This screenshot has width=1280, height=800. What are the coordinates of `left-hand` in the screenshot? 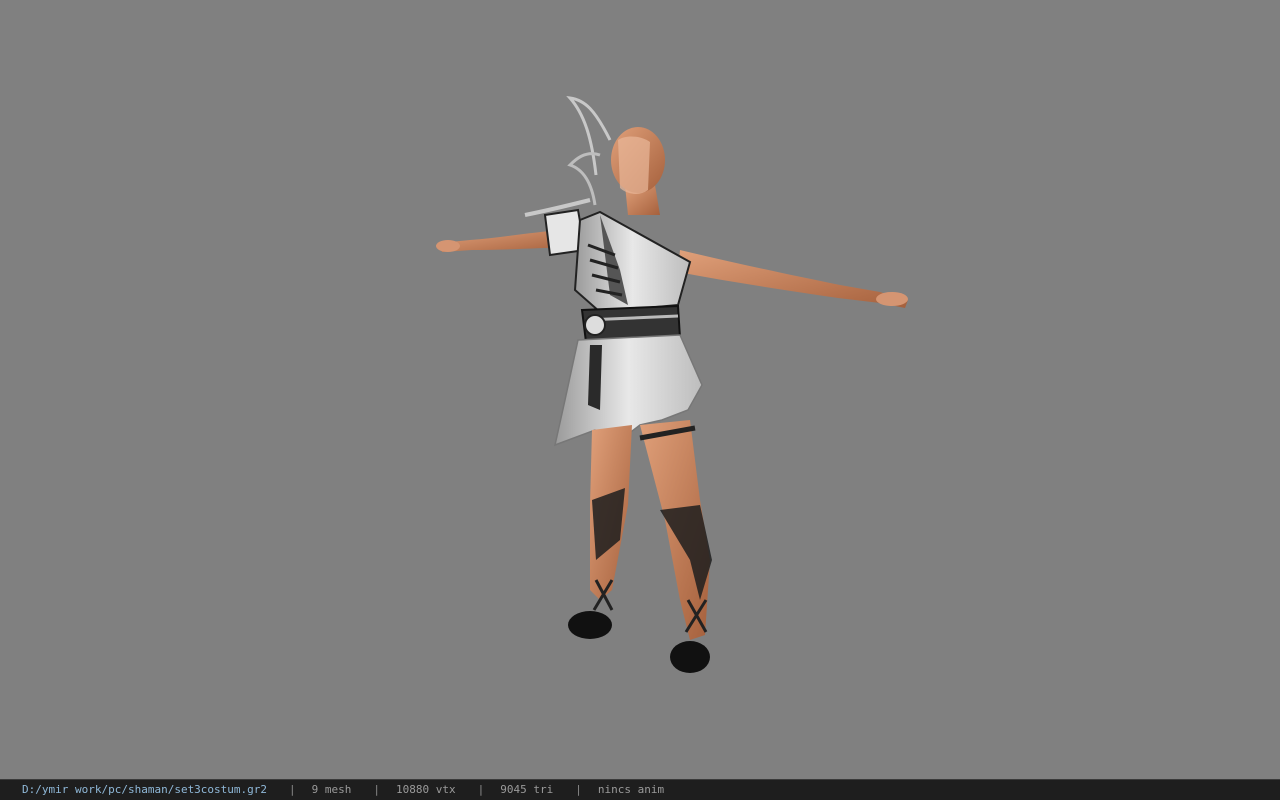 It's located at (448, 246).